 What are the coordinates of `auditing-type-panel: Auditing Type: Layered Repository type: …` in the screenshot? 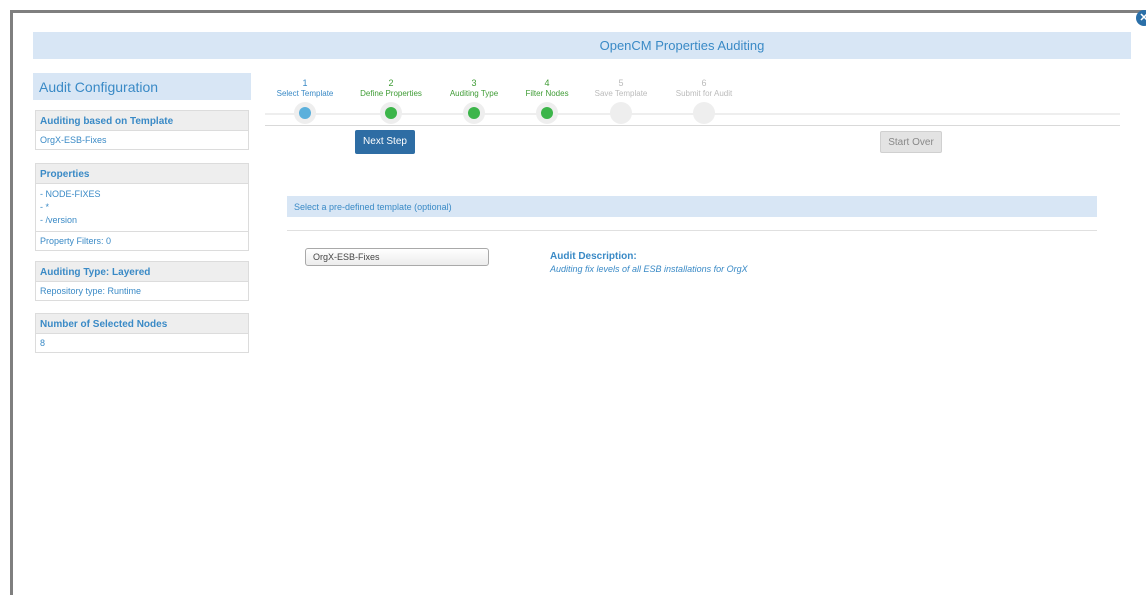 It's located at (142, 281).